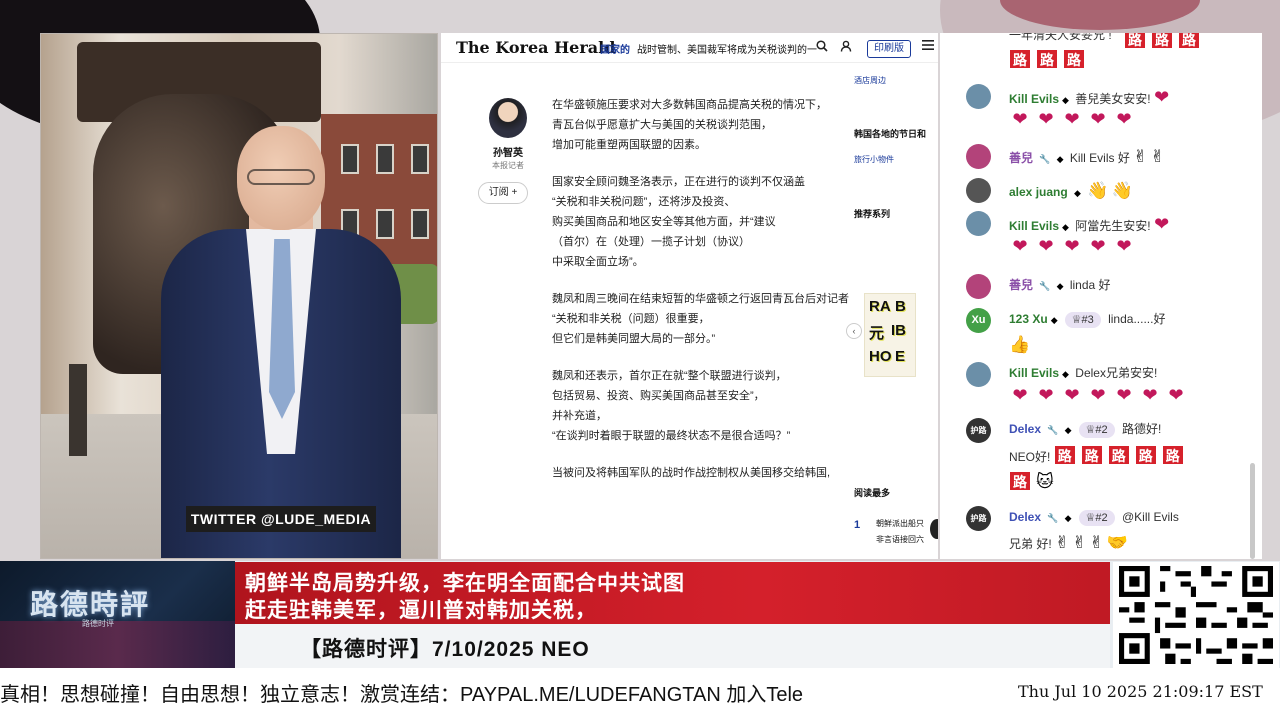 This screenshot has height=720, width=1280. I want to click on popular-item-text: 朝鲜派出船只, so click(900, 523).